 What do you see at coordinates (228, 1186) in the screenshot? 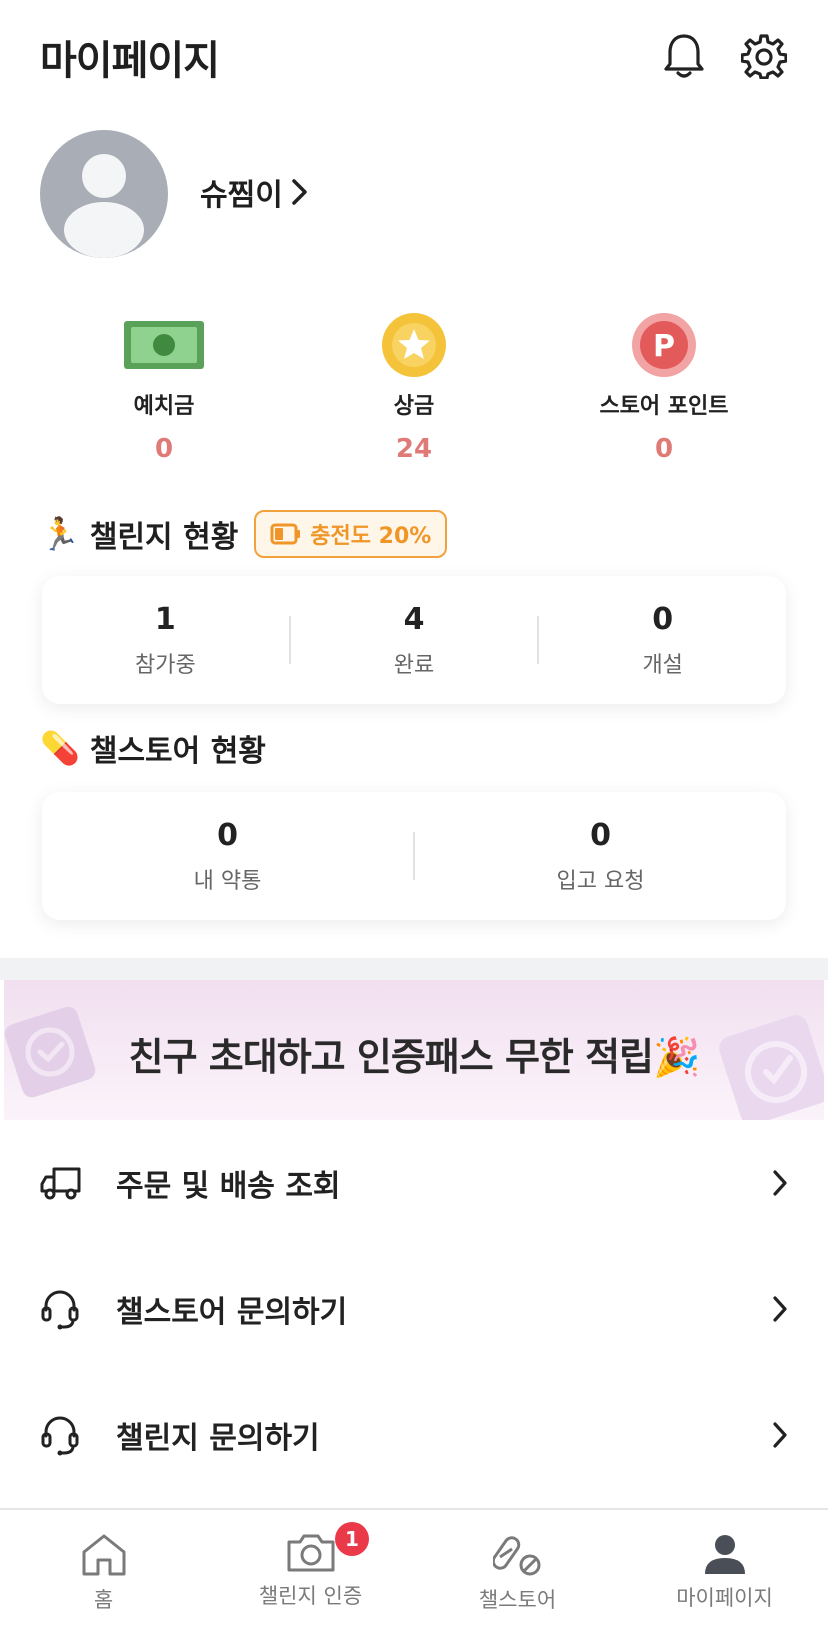
I see `menu-label: 주문 및 배송 조회` at bounding box center [228, 1186].